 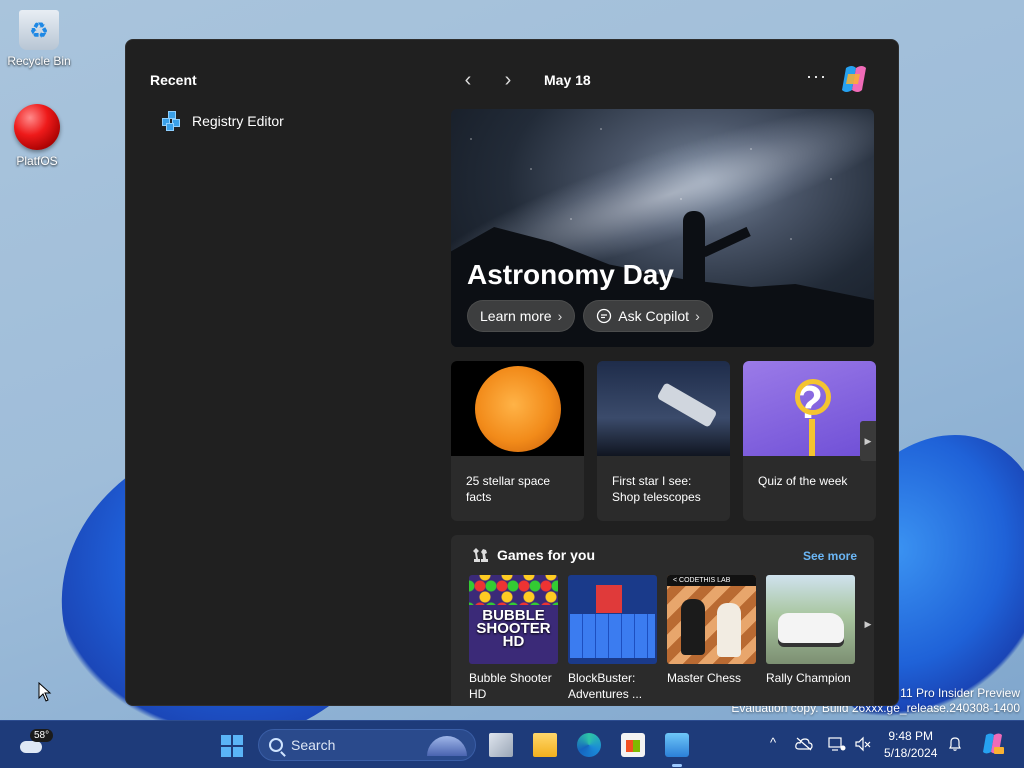 What do you see at coordinates (711, 619) in the screenshot?
I see `game-thumbnail: < CODETHIS LAB` at bounding box center [711, 619].